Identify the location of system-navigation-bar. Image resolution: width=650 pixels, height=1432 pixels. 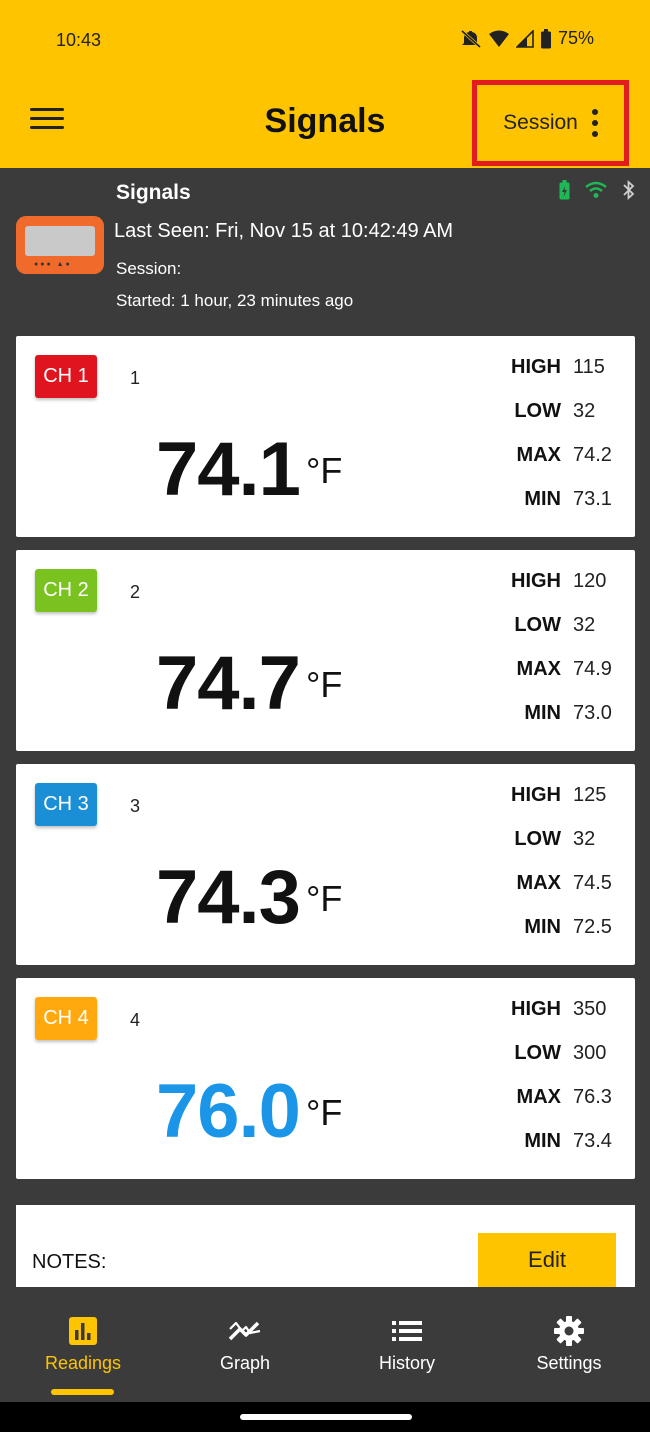
(325, 1417).